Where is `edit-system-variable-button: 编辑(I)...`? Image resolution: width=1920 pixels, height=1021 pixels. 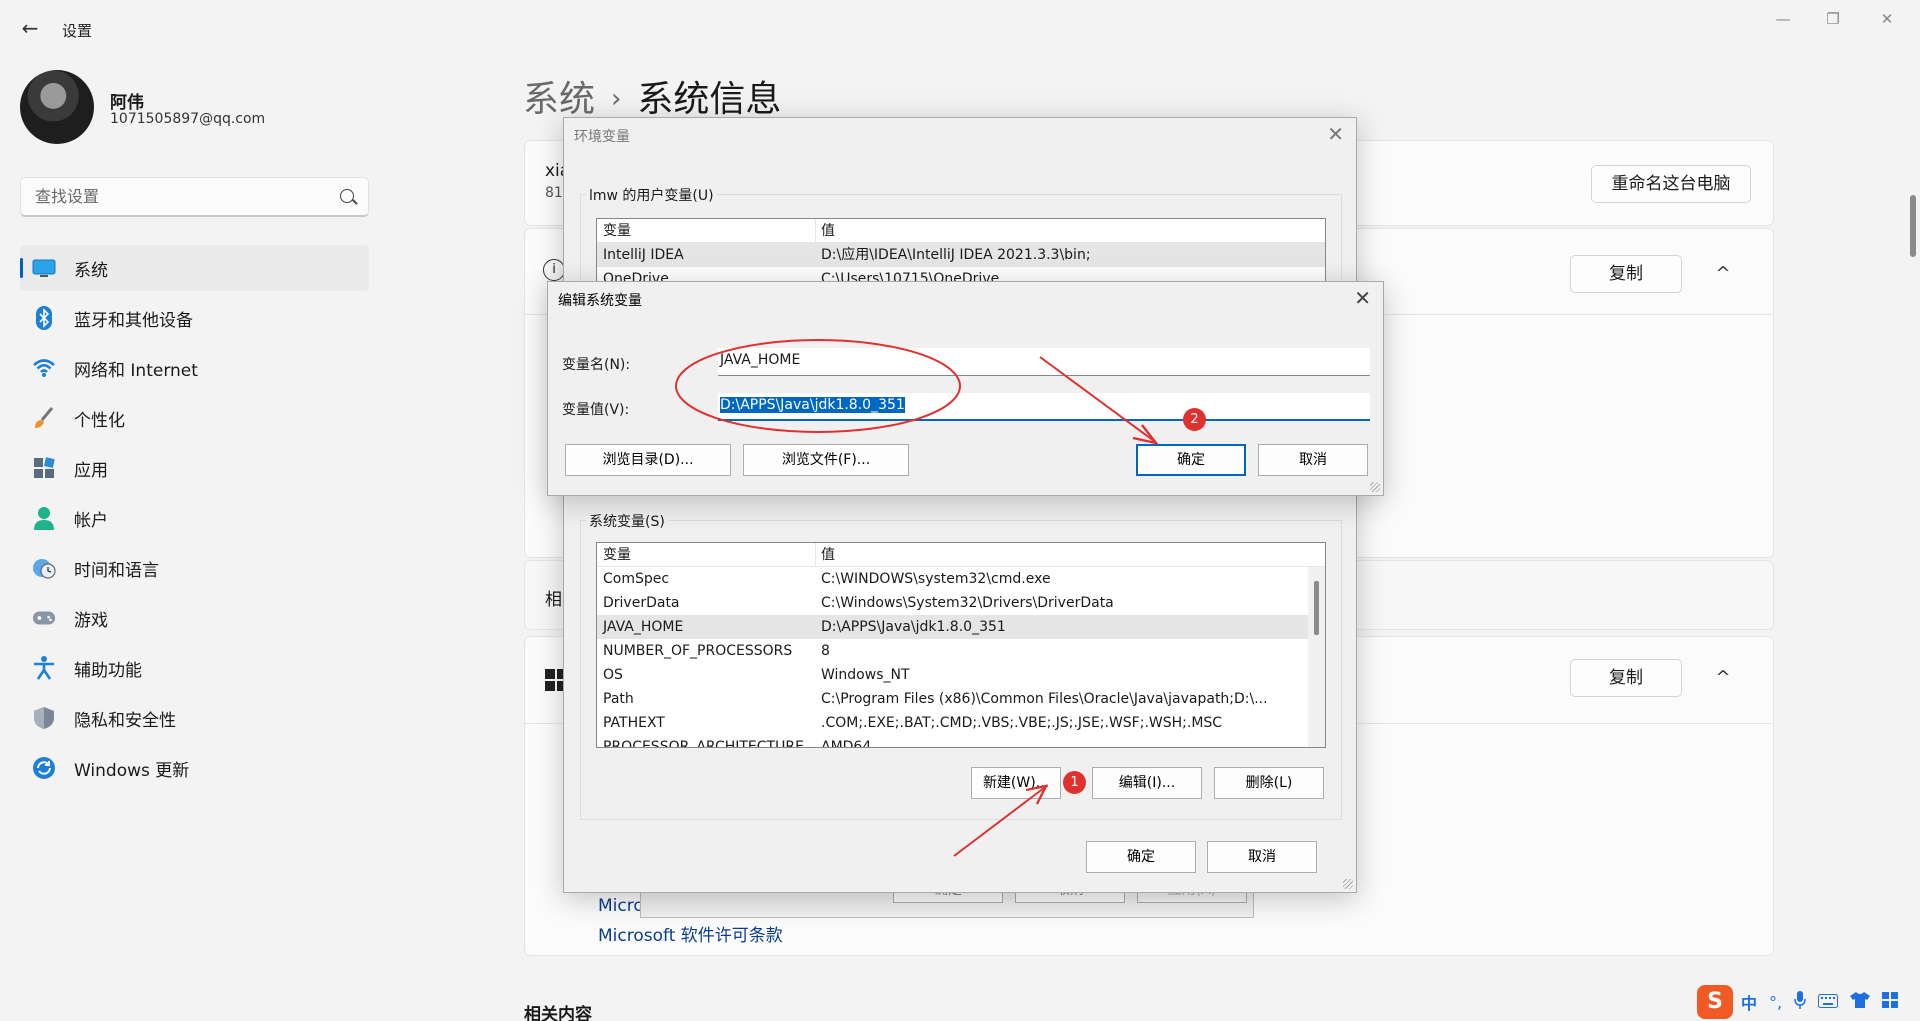
edit-system-variable-button: 编辑(I)... is located at coordinates (1147, 783).